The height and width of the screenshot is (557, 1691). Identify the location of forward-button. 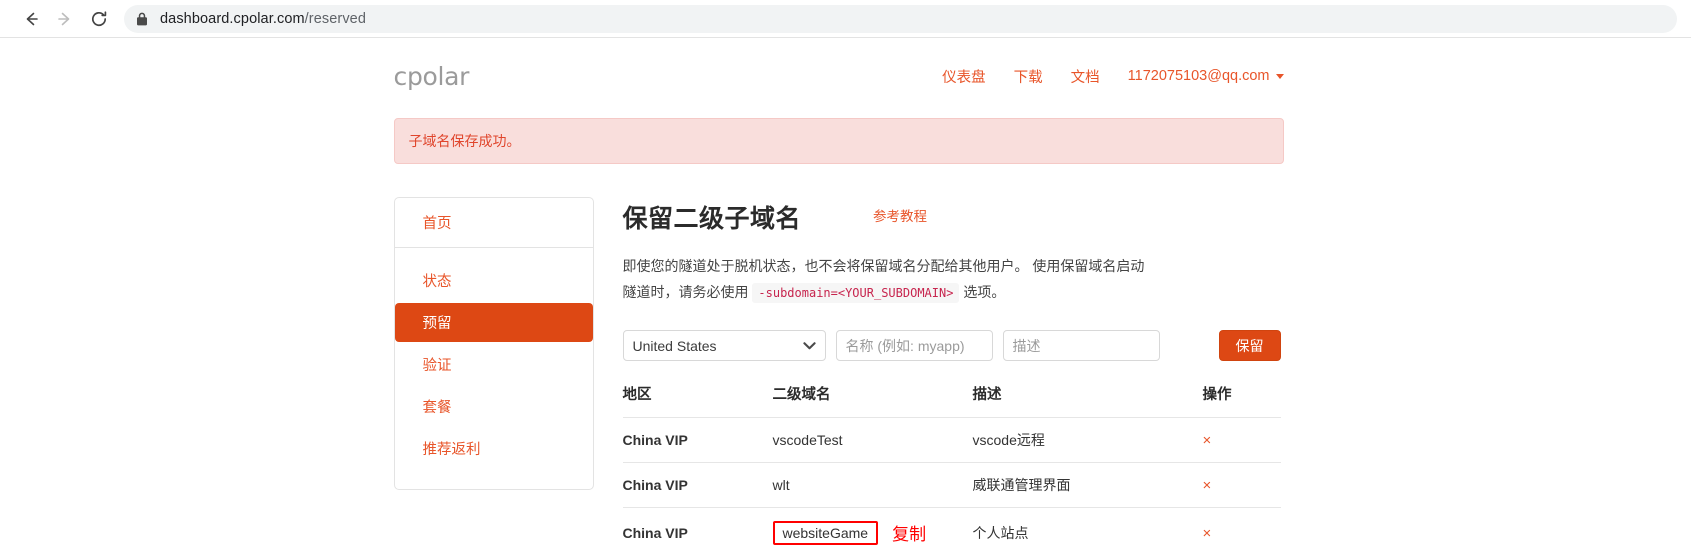
(65, 19).